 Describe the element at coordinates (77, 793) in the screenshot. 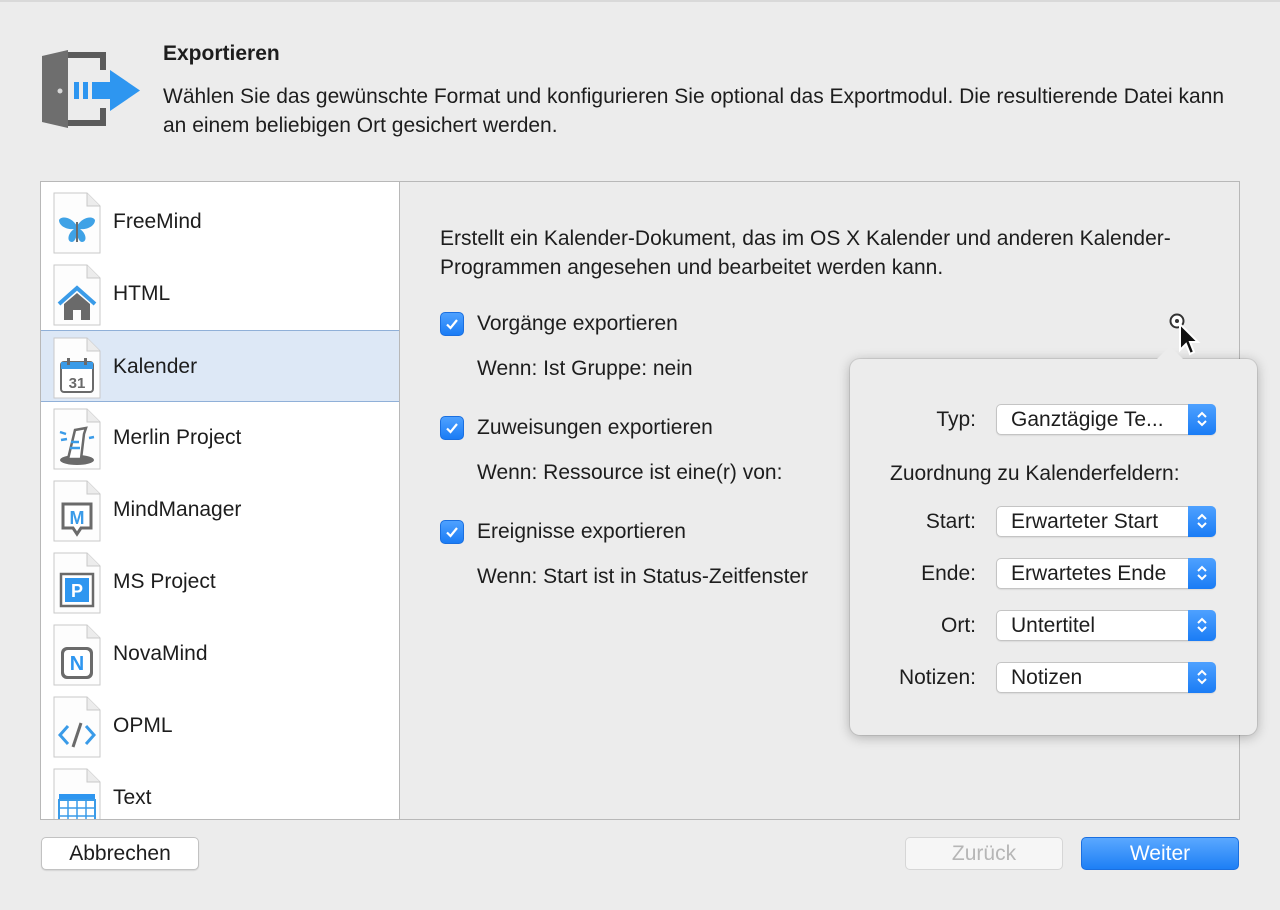

I see `table-icon` at that location.